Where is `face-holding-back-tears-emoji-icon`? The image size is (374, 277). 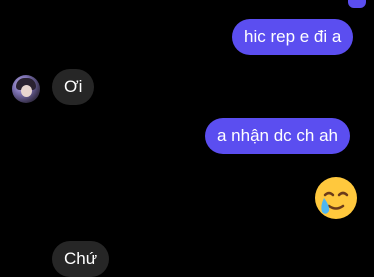
face-holding-back-tears-emoji-icon is located at coordinates (336, 198).